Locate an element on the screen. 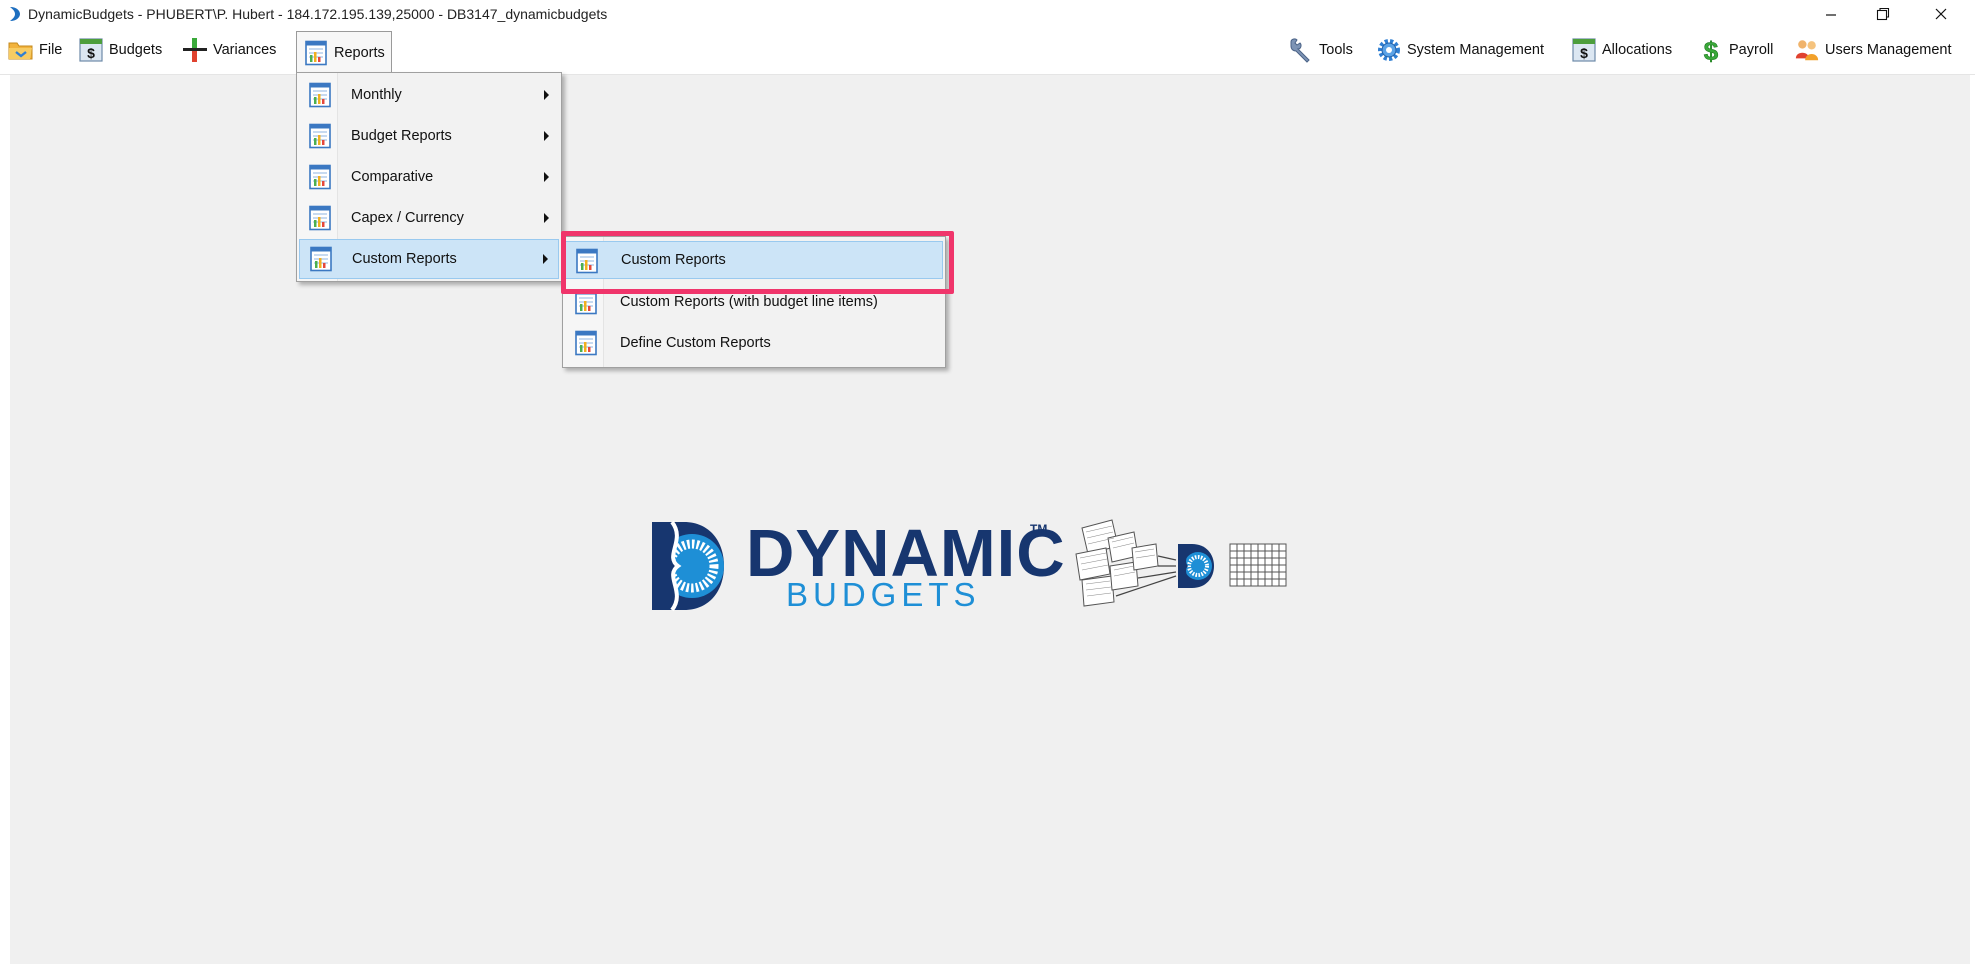 The width and height of the screenshot is (1975, 964). menu-tools: Tools is located at coordinates (1320, 50).